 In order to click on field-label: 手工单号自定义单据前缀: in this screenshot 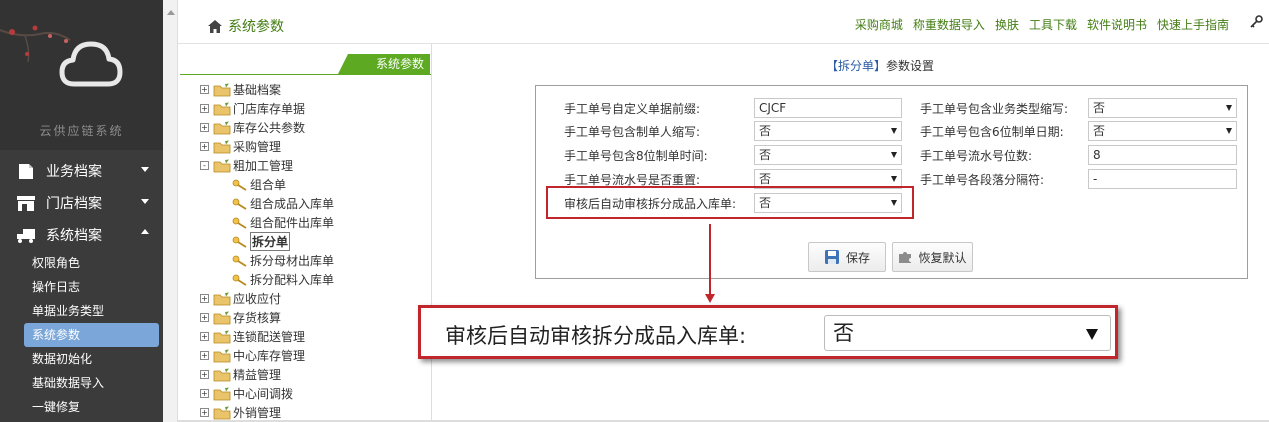, I will do `click(632, 108)`.